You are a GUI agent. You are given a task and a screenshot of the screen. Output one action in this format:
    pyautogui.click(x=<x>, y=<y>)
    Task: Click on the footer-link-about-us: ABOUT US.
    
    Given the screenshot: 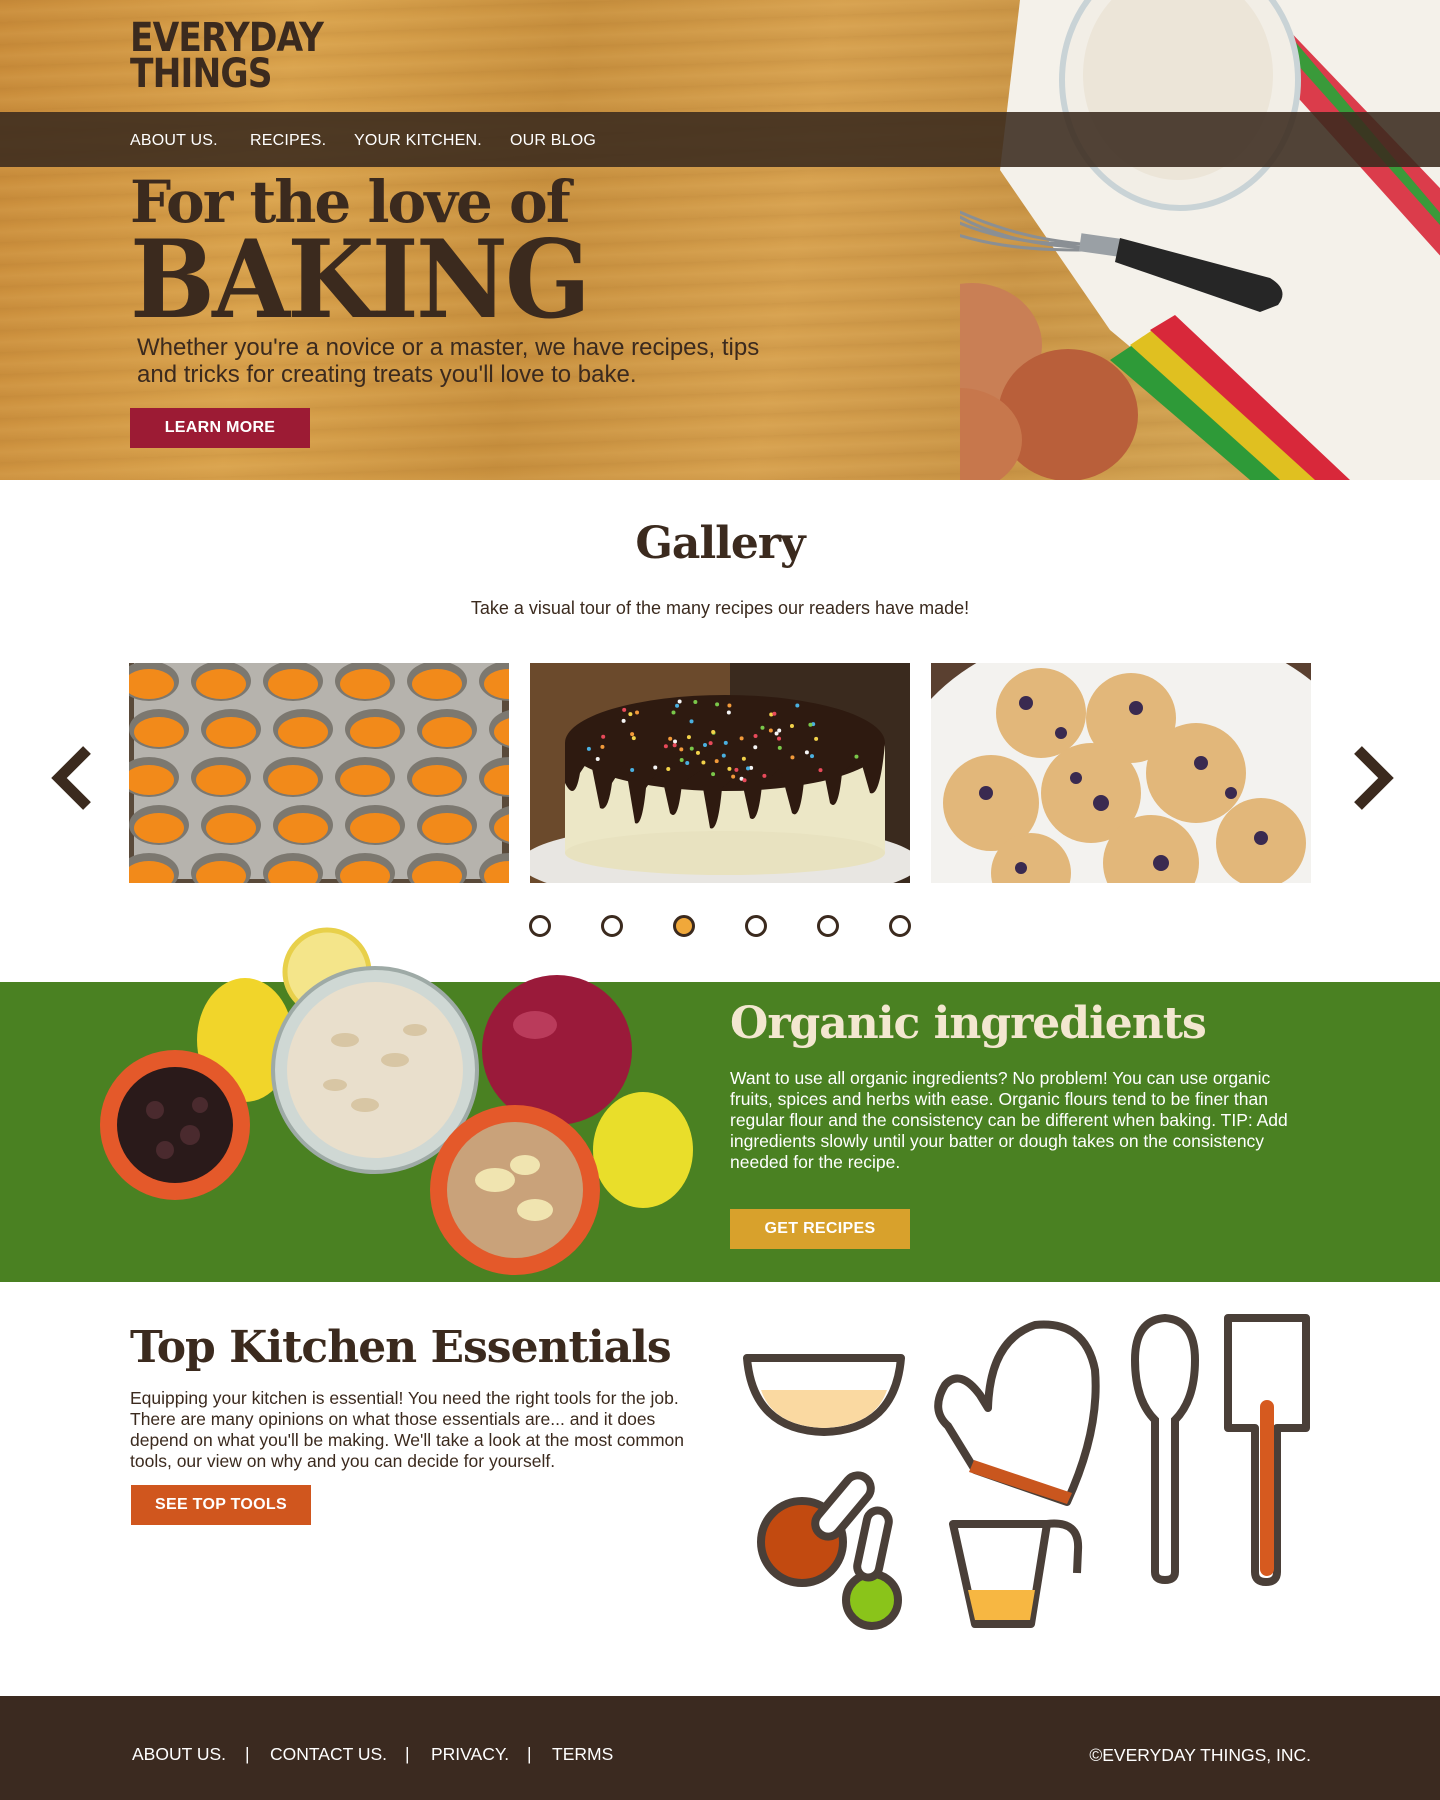 What is the action you would take?
    pyautogui.click(x=179, y=1754)
    